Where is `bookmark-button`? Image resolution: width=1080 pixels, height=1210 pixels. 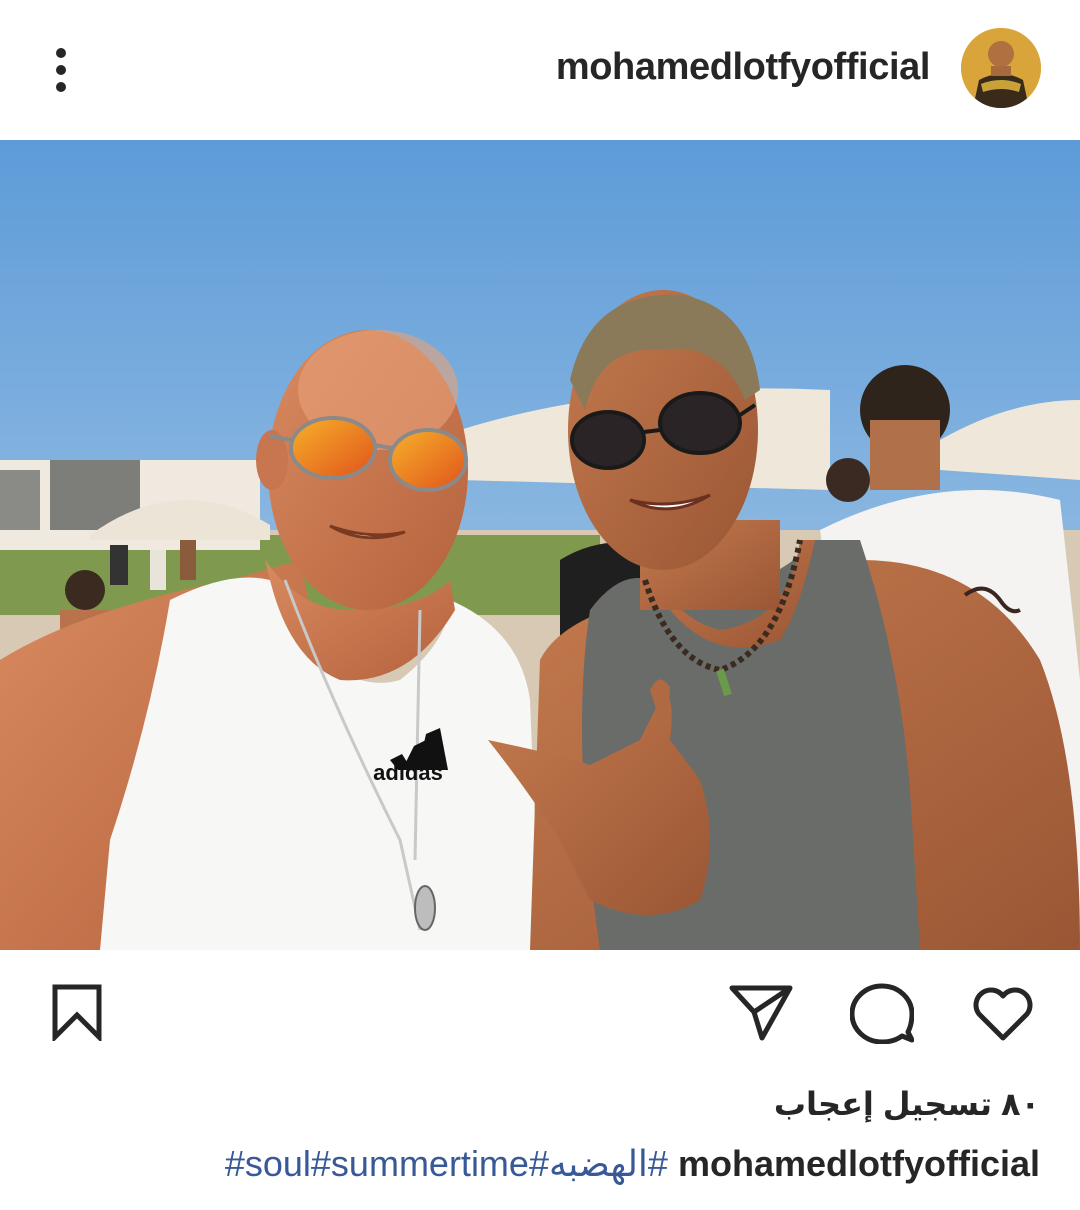 bookmark-button is located at coordinates (78, 1014).